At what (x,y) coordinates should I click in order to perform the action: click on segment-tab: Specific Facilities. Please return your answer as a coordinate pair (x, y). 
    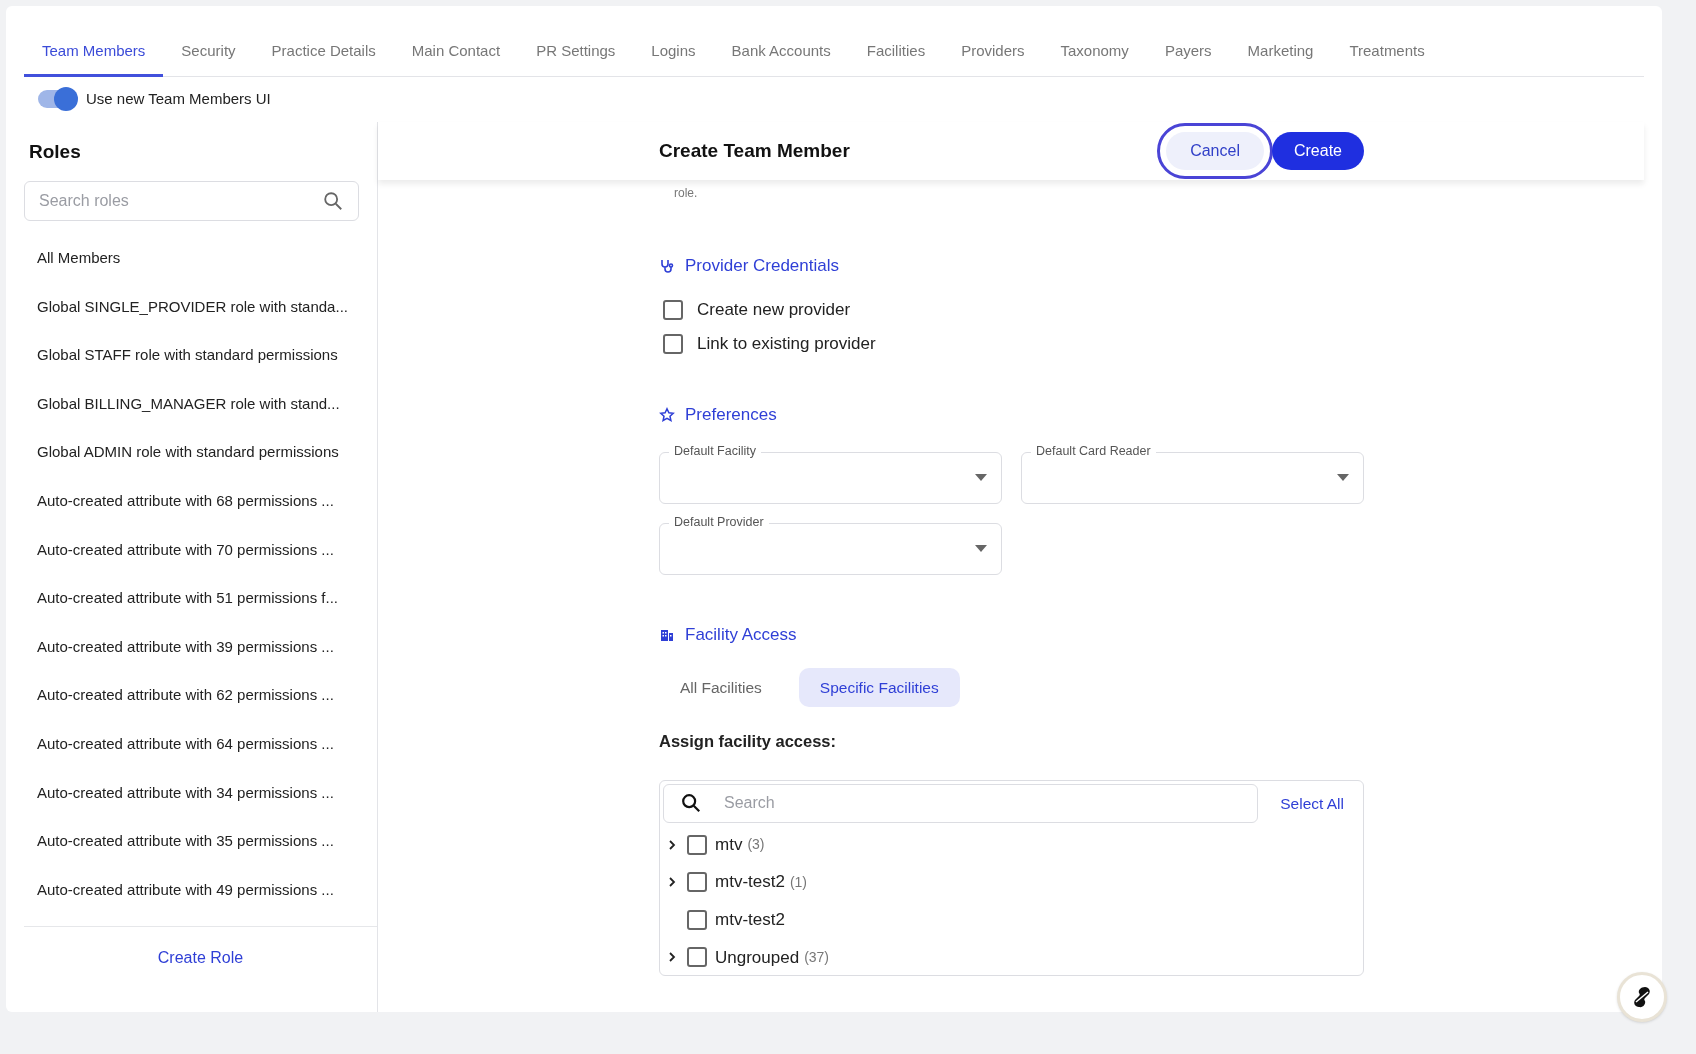
    Looking at the image, I should click on (879, 687).